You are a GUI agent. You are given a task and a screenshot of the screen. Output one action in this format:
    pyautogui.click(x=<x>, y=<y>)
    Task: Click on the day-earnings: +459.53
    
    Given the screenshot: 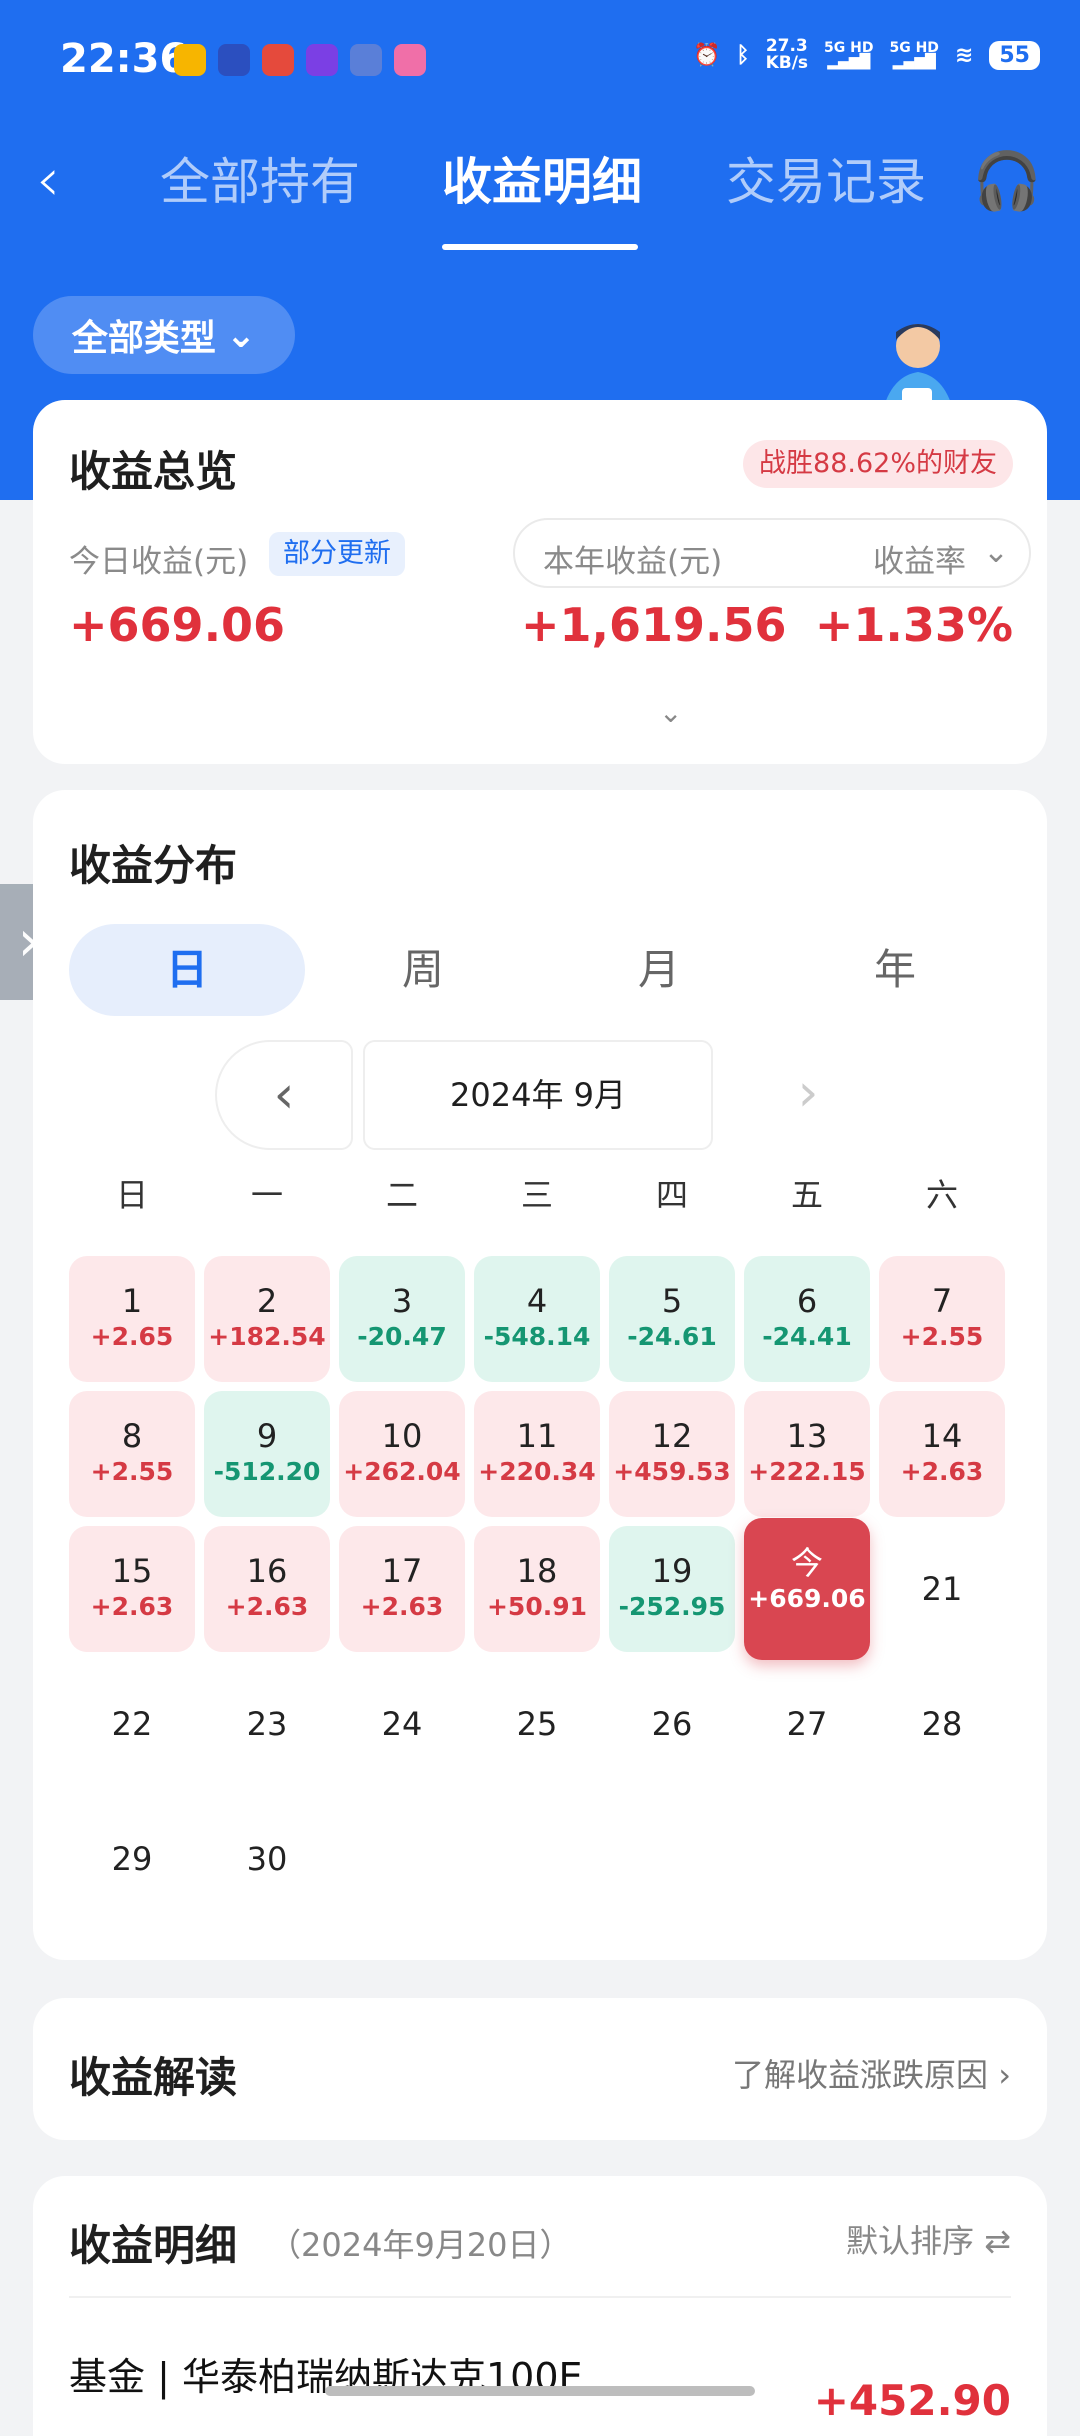 What is the action you would take?
    pyautogui.click(x=672, y=1471)
    